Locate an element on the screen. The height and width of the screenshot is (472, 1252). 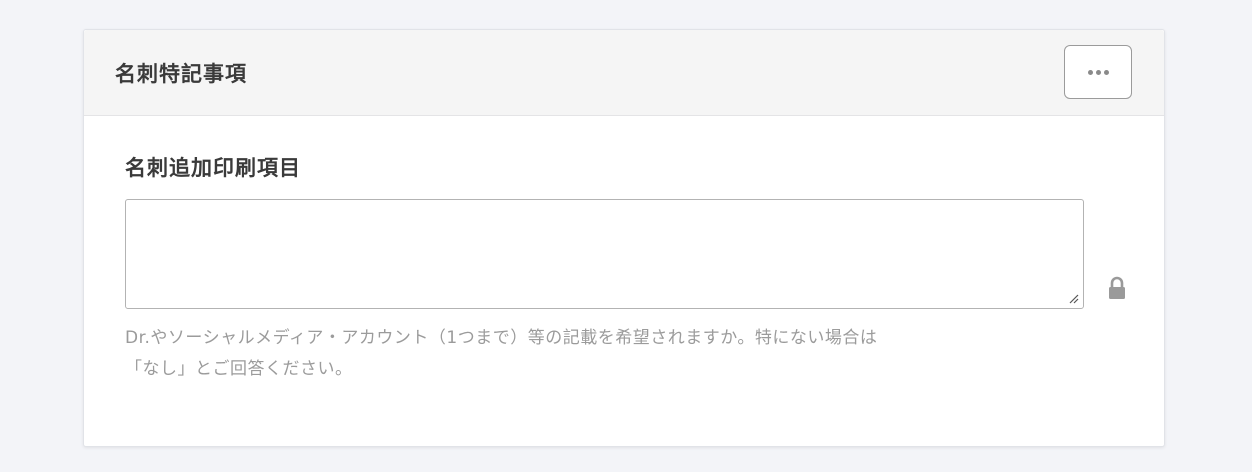
more-options-button is located at coordinates (1098, 72).